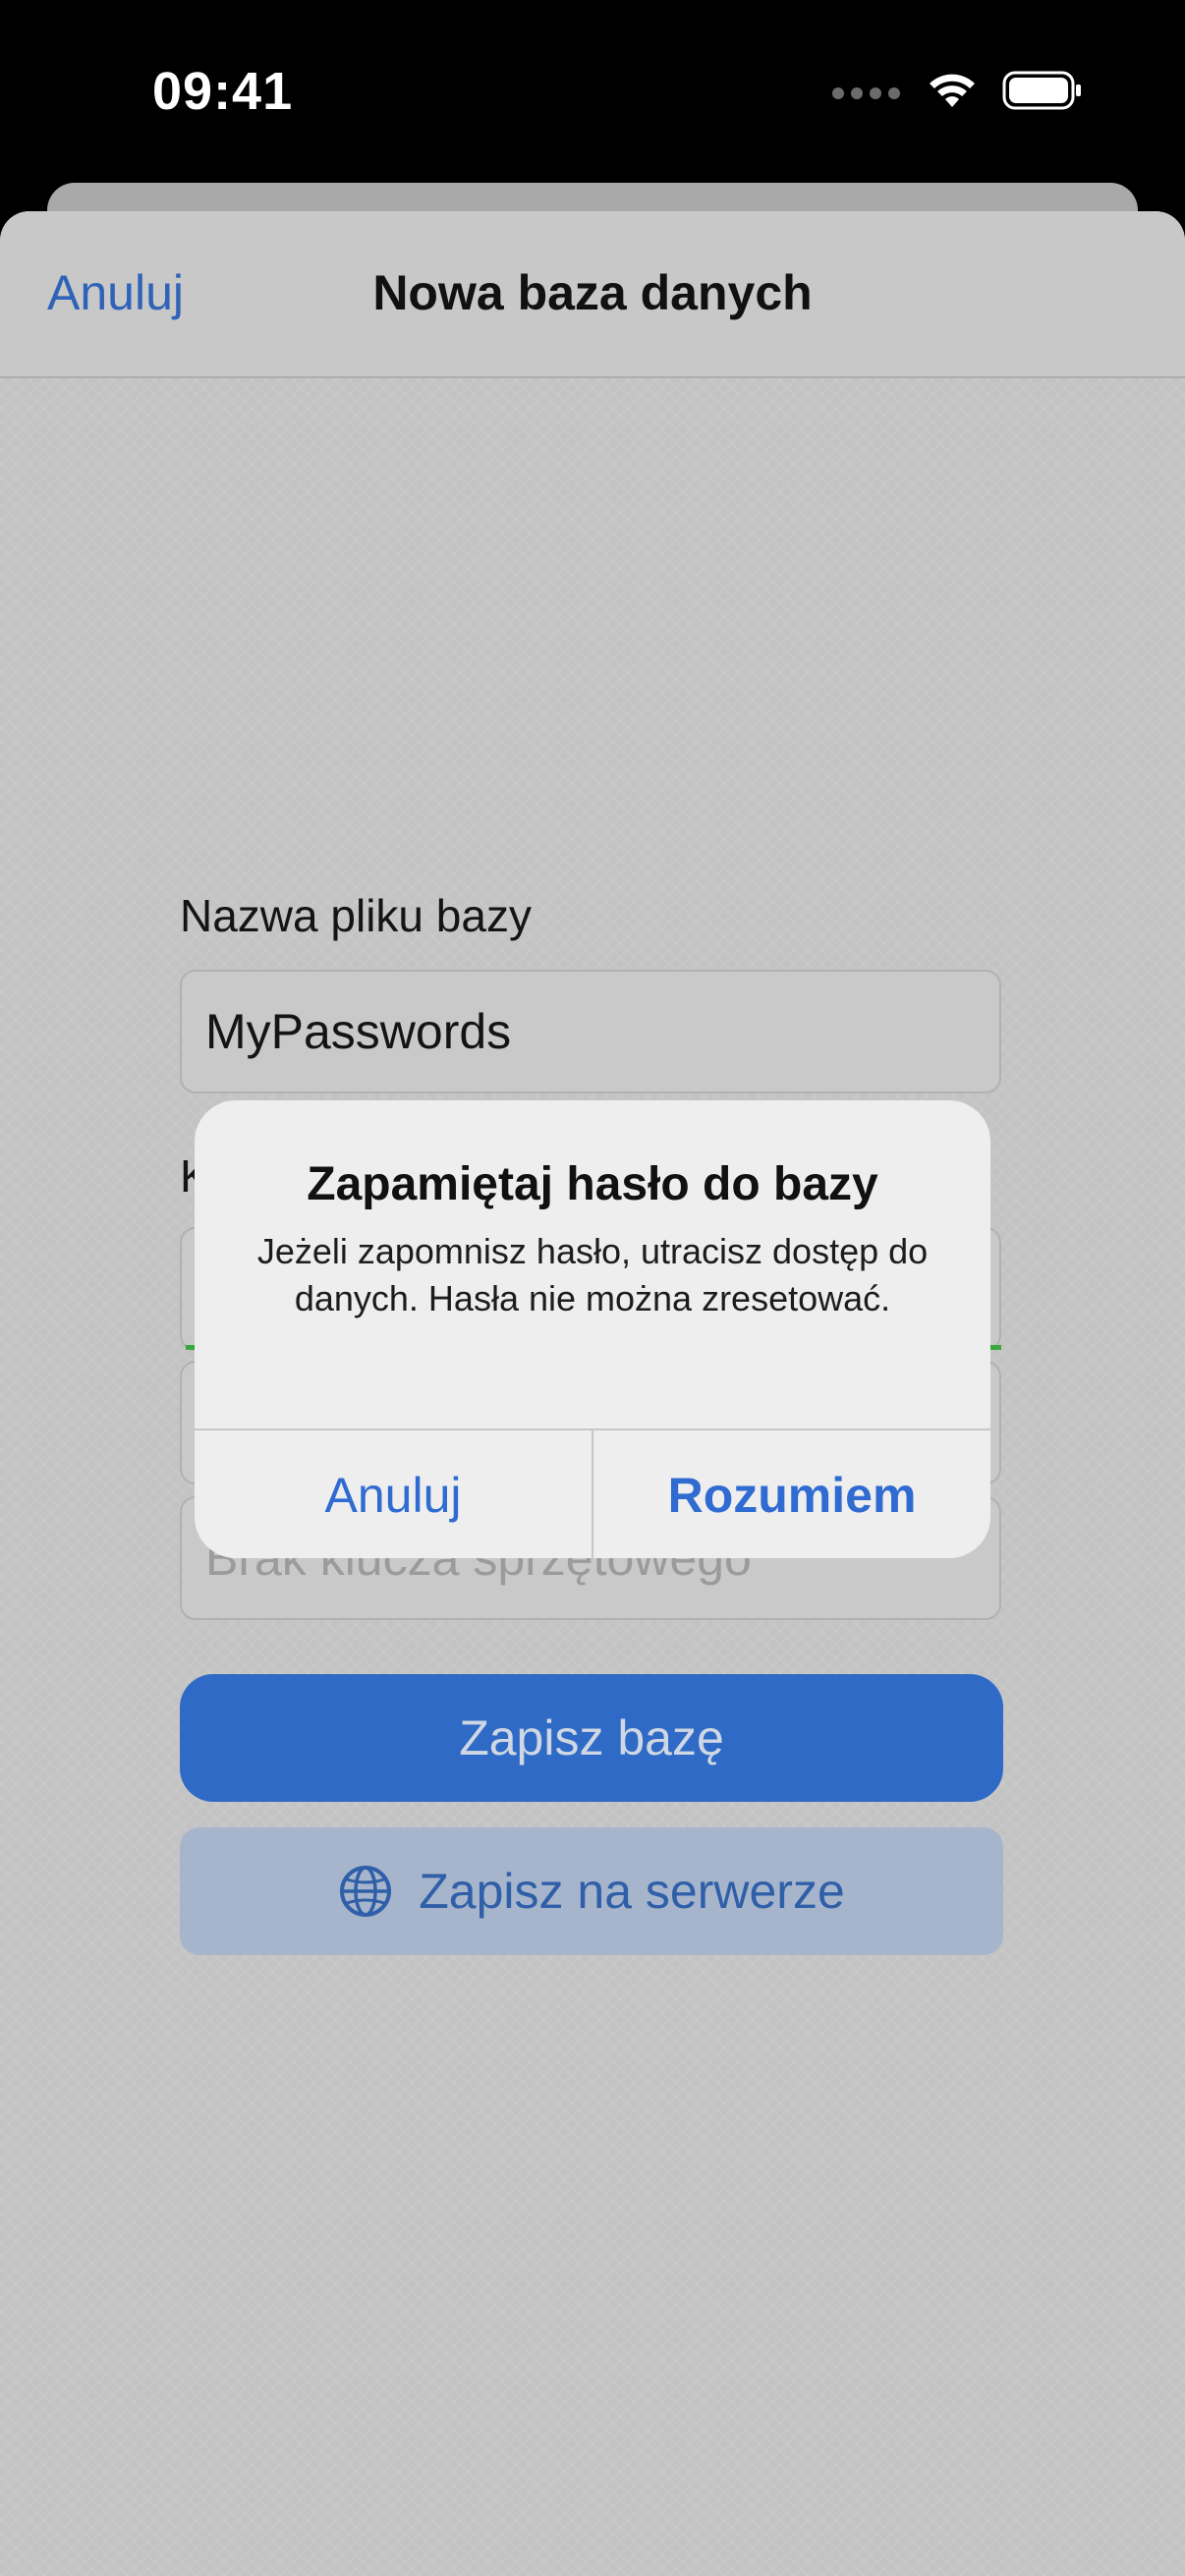 The height and width of the screenshot is (2576, 1185). Describe the element at coordinates (366, 1891) in the screenshot. I see `globe-icon` at that location.